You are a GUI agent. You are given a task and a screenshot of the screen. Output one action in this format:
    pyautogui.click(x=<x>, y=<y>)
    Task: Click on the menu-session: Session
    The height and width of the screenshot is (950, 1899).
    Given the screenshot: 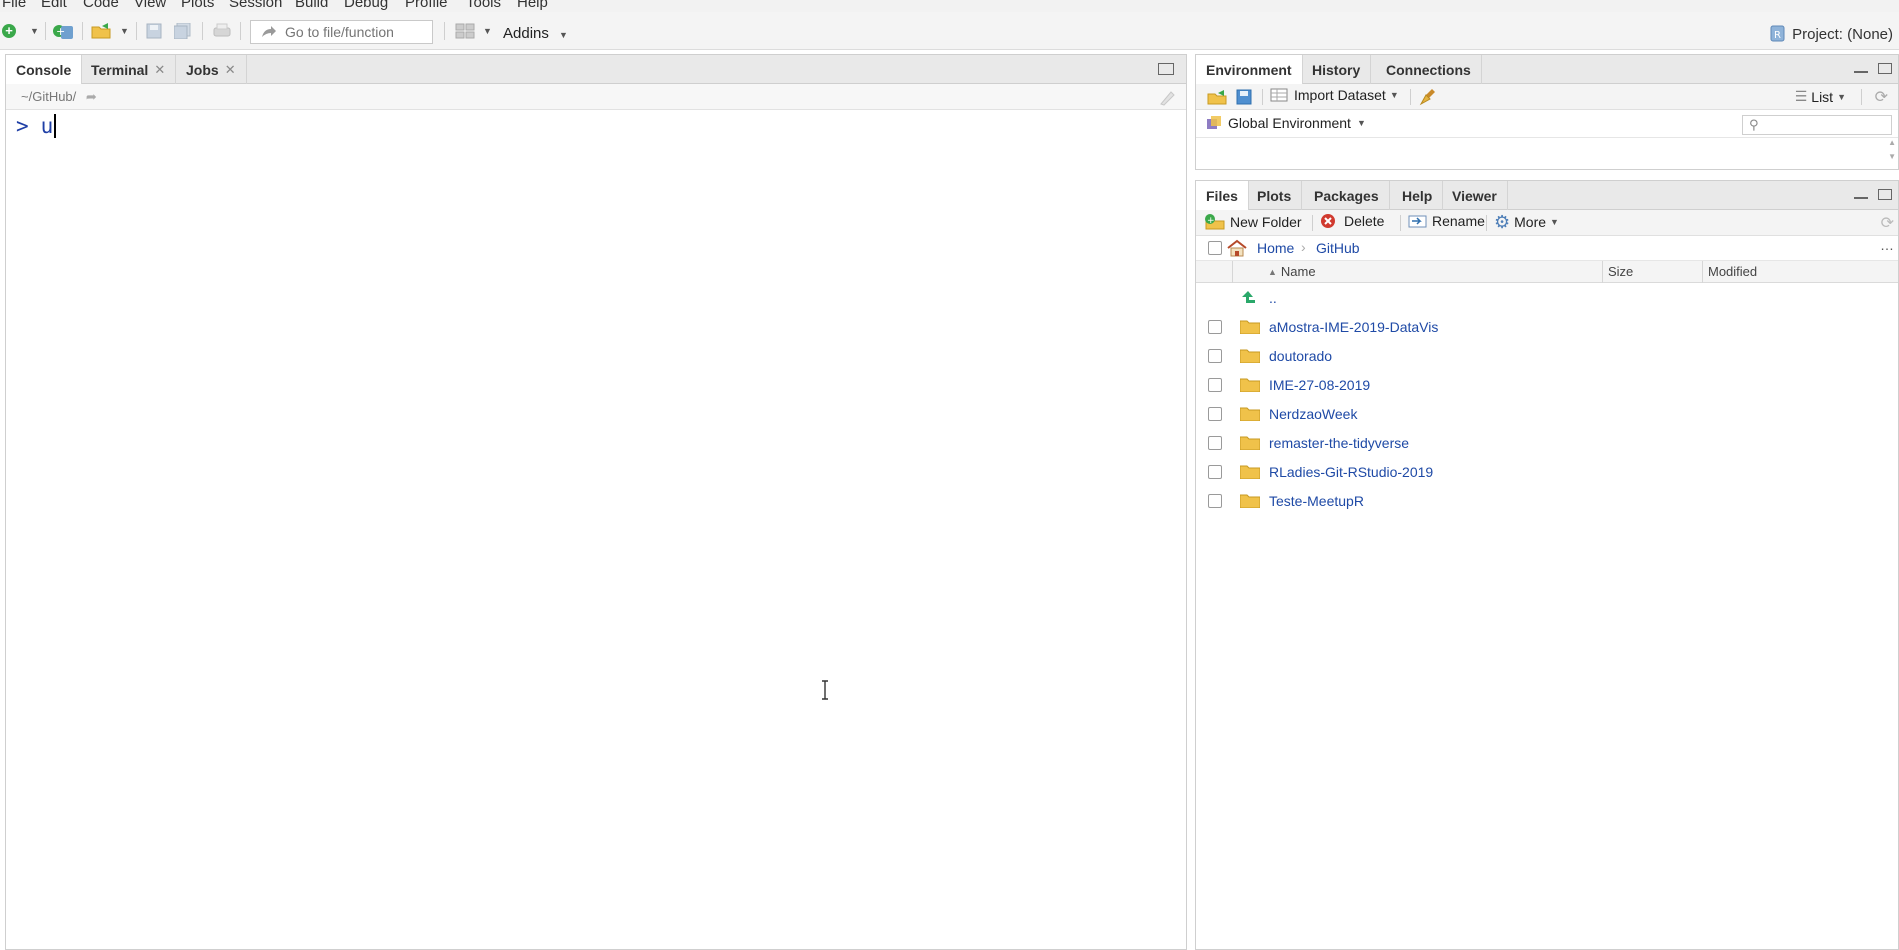 What is the action you would take?
    pyautogui.click(x=255, y=5)
    